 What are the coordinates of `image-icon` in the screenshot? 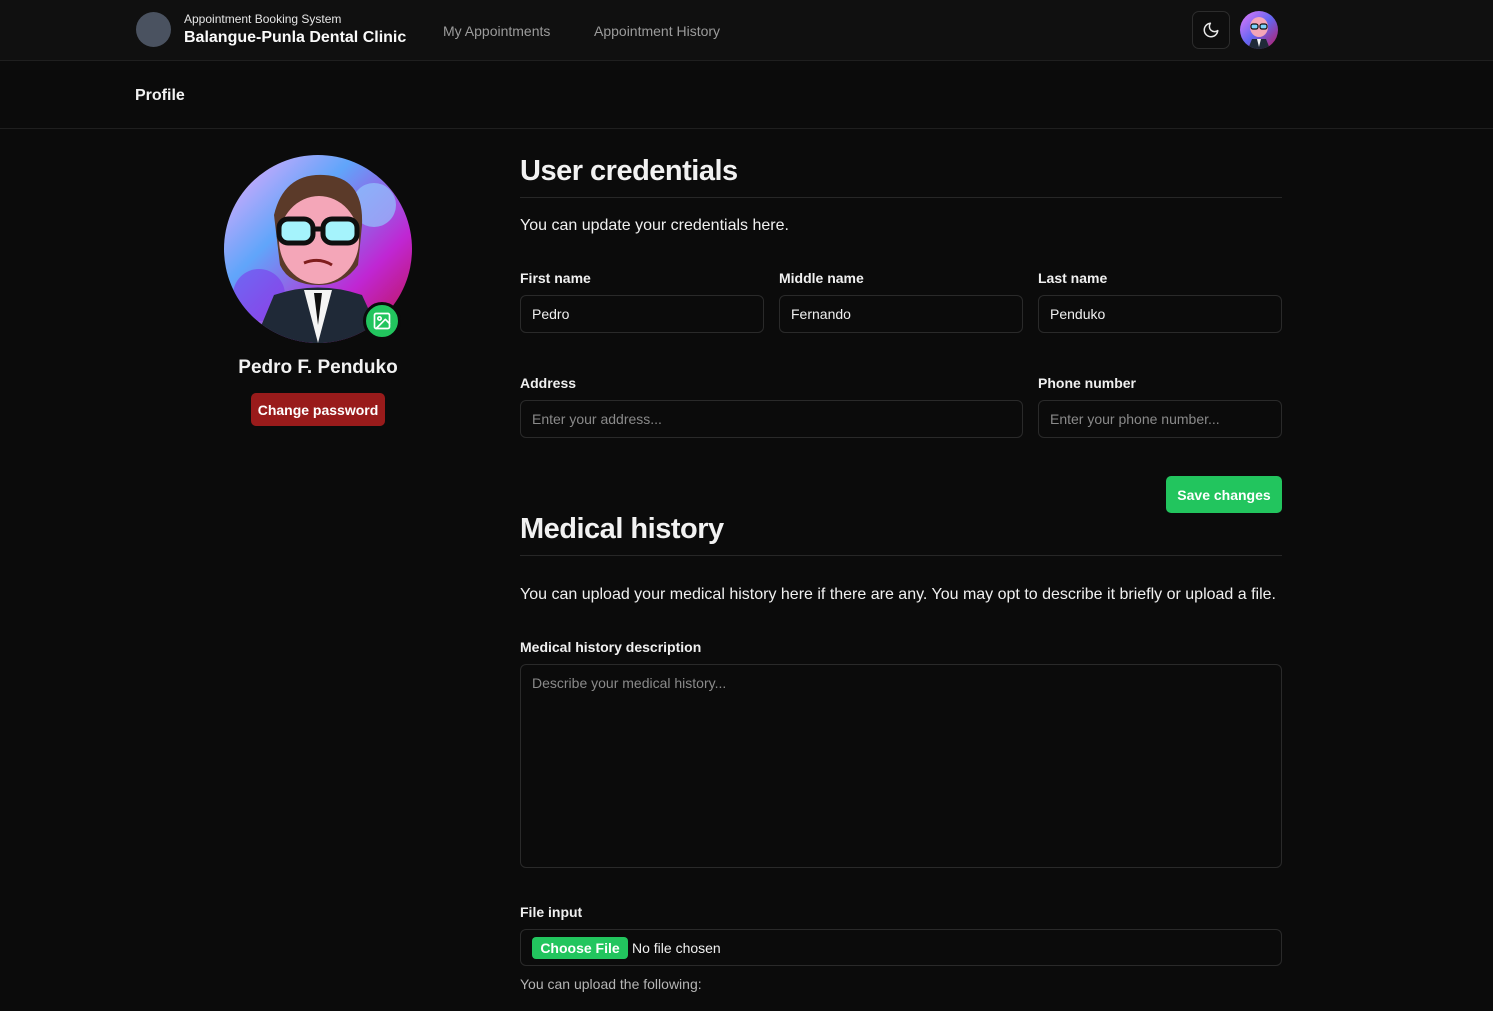 It's located at (382, 321).